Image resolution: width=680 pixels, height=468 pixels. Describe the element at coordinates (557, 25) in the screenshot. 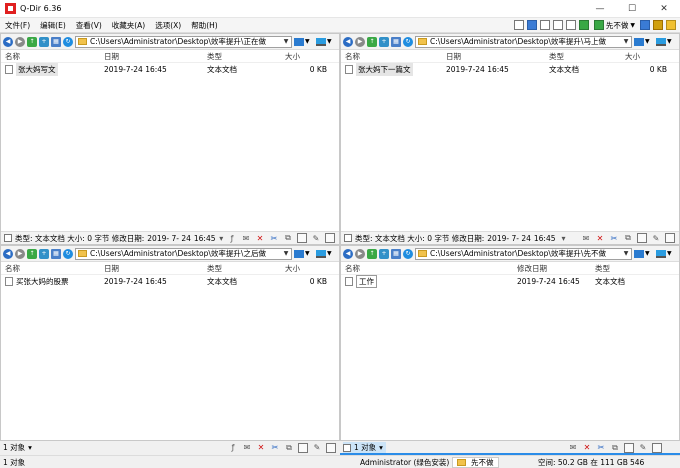

I see `layout-rows-icon` at that location.